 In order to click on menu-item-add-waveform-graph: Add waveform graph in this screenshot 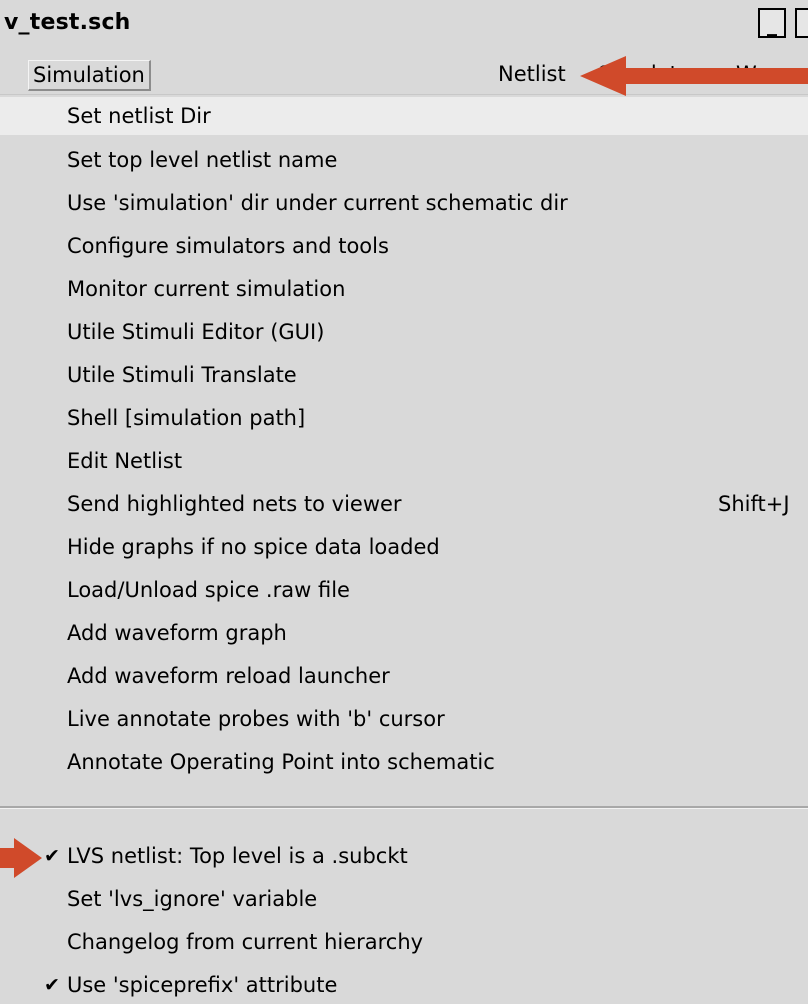, I will do `click(404, 633)`.